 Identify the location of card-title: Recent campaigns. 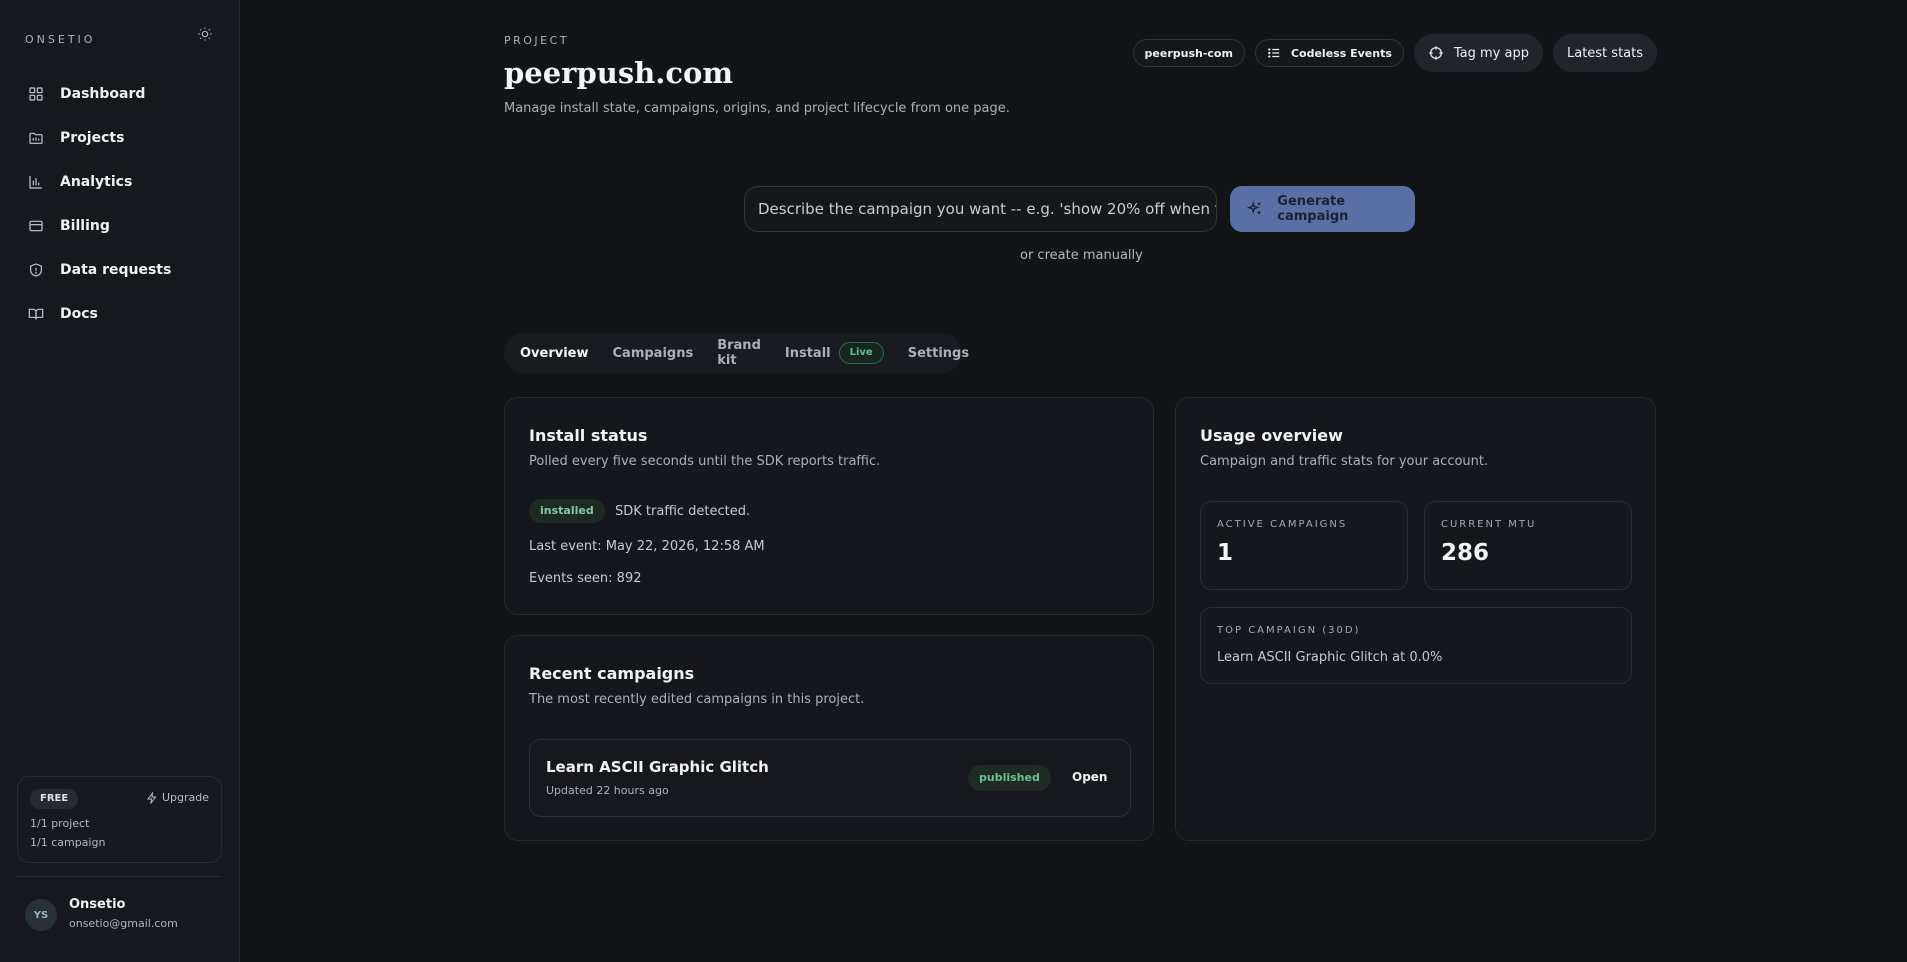
(612, 673).